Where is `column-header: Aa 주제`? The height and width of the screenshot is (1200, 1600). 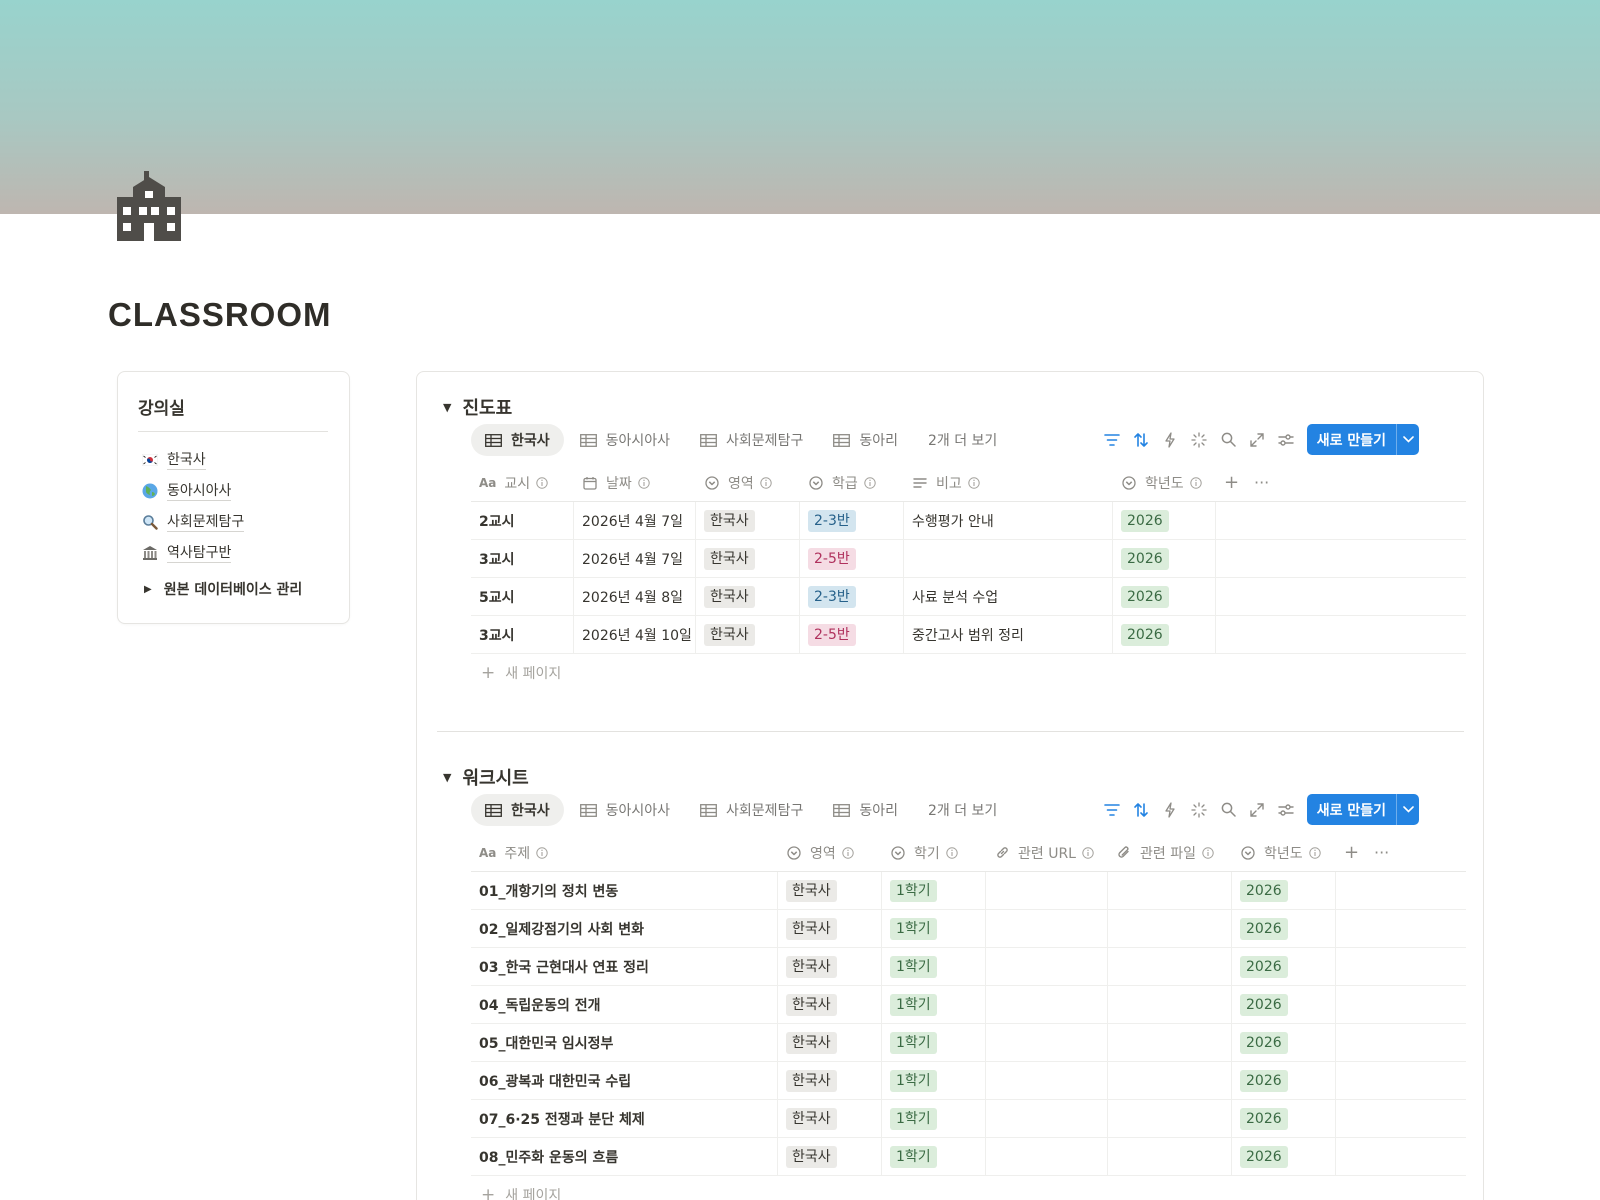 column-header: Aa 주제 is located at coordinates (624, 852).